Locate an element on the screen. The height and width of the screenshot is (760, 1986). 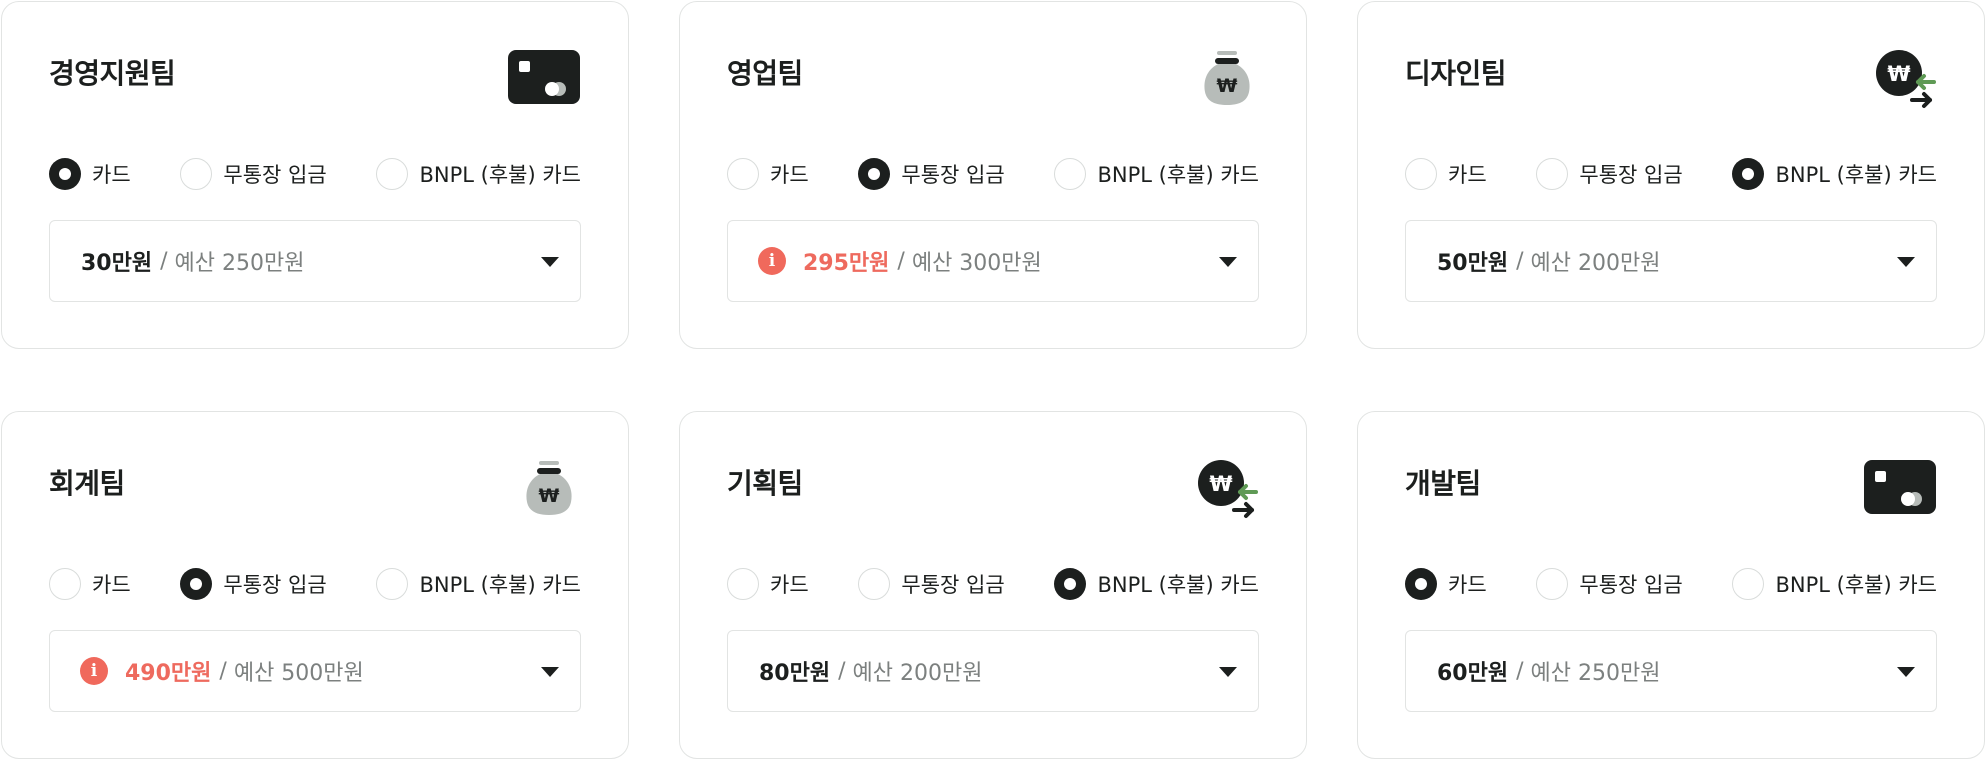
budget-amount: 예산 250만원 is located at coordinates (1595, 673).